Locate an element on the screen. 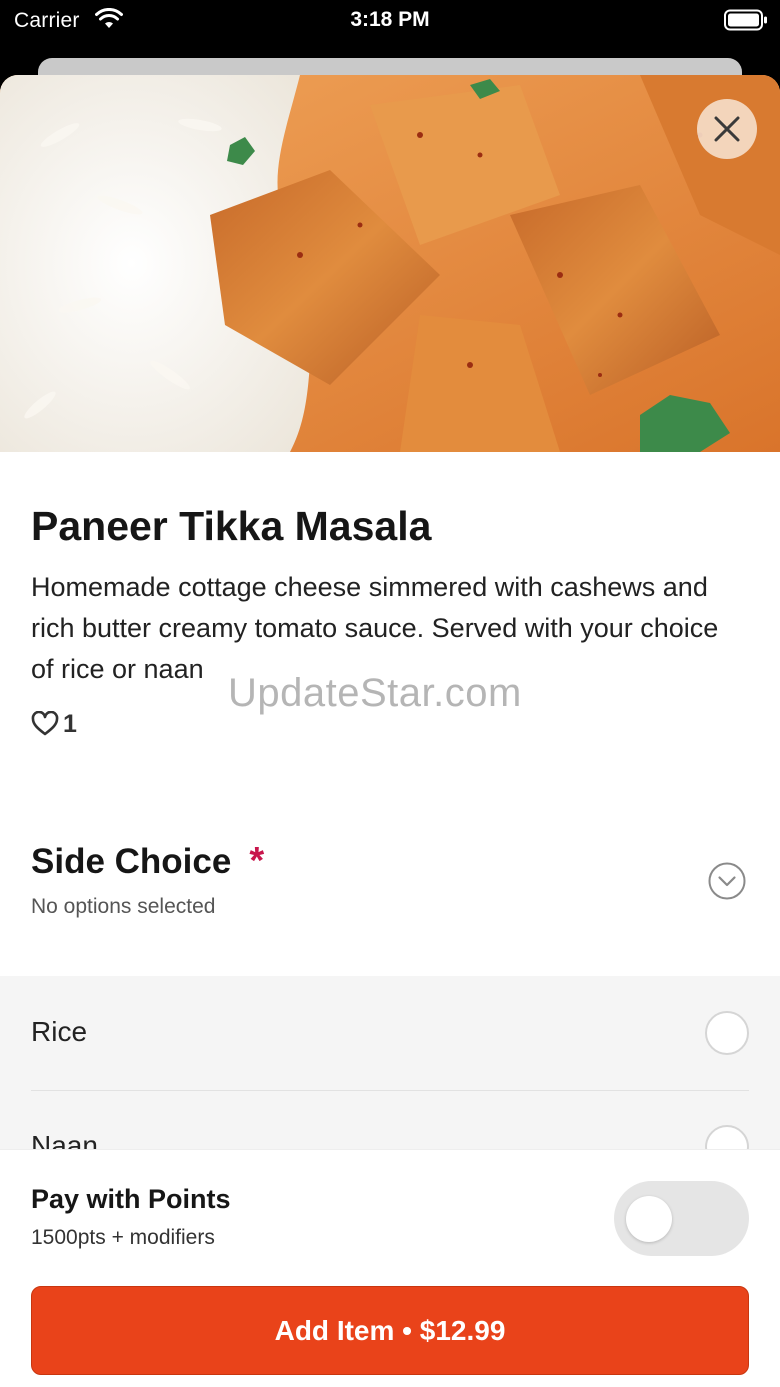  pay-with-points-title: Pay with Points is located at coordinates (131, 1199).